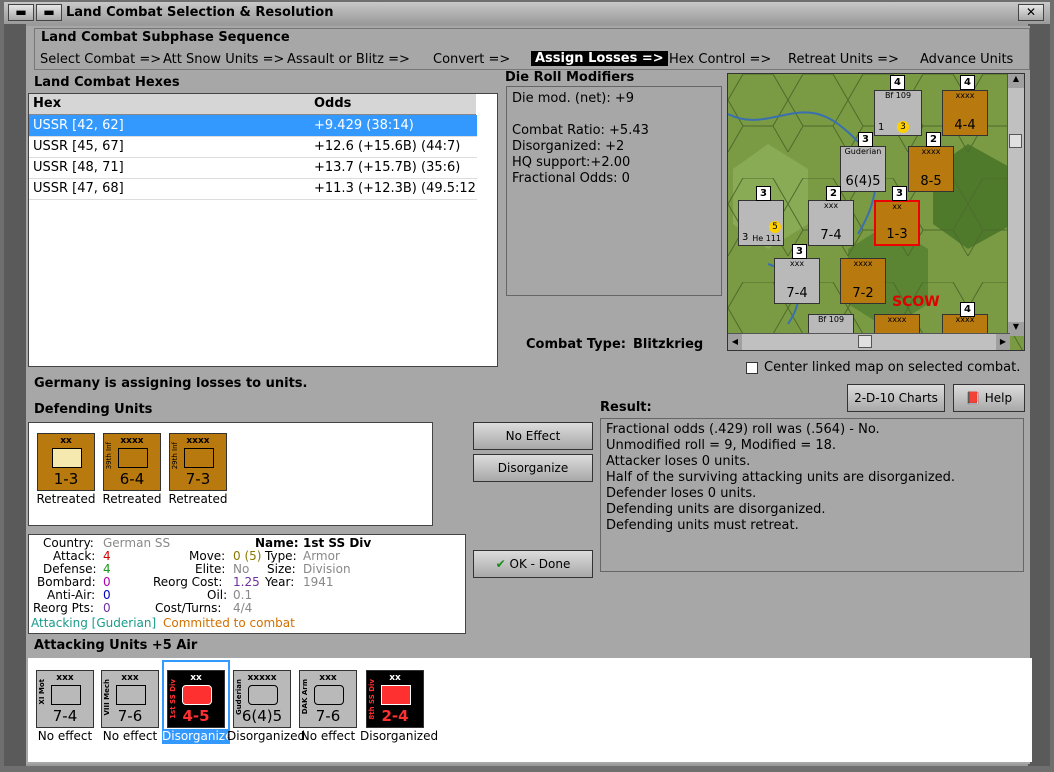 The height and width of the screenshot is (772, 1054). What do you see at coordinates (916, 302) in the screenshot?
I see `map-city-label: SCOW` at bounding box center [916, 302].